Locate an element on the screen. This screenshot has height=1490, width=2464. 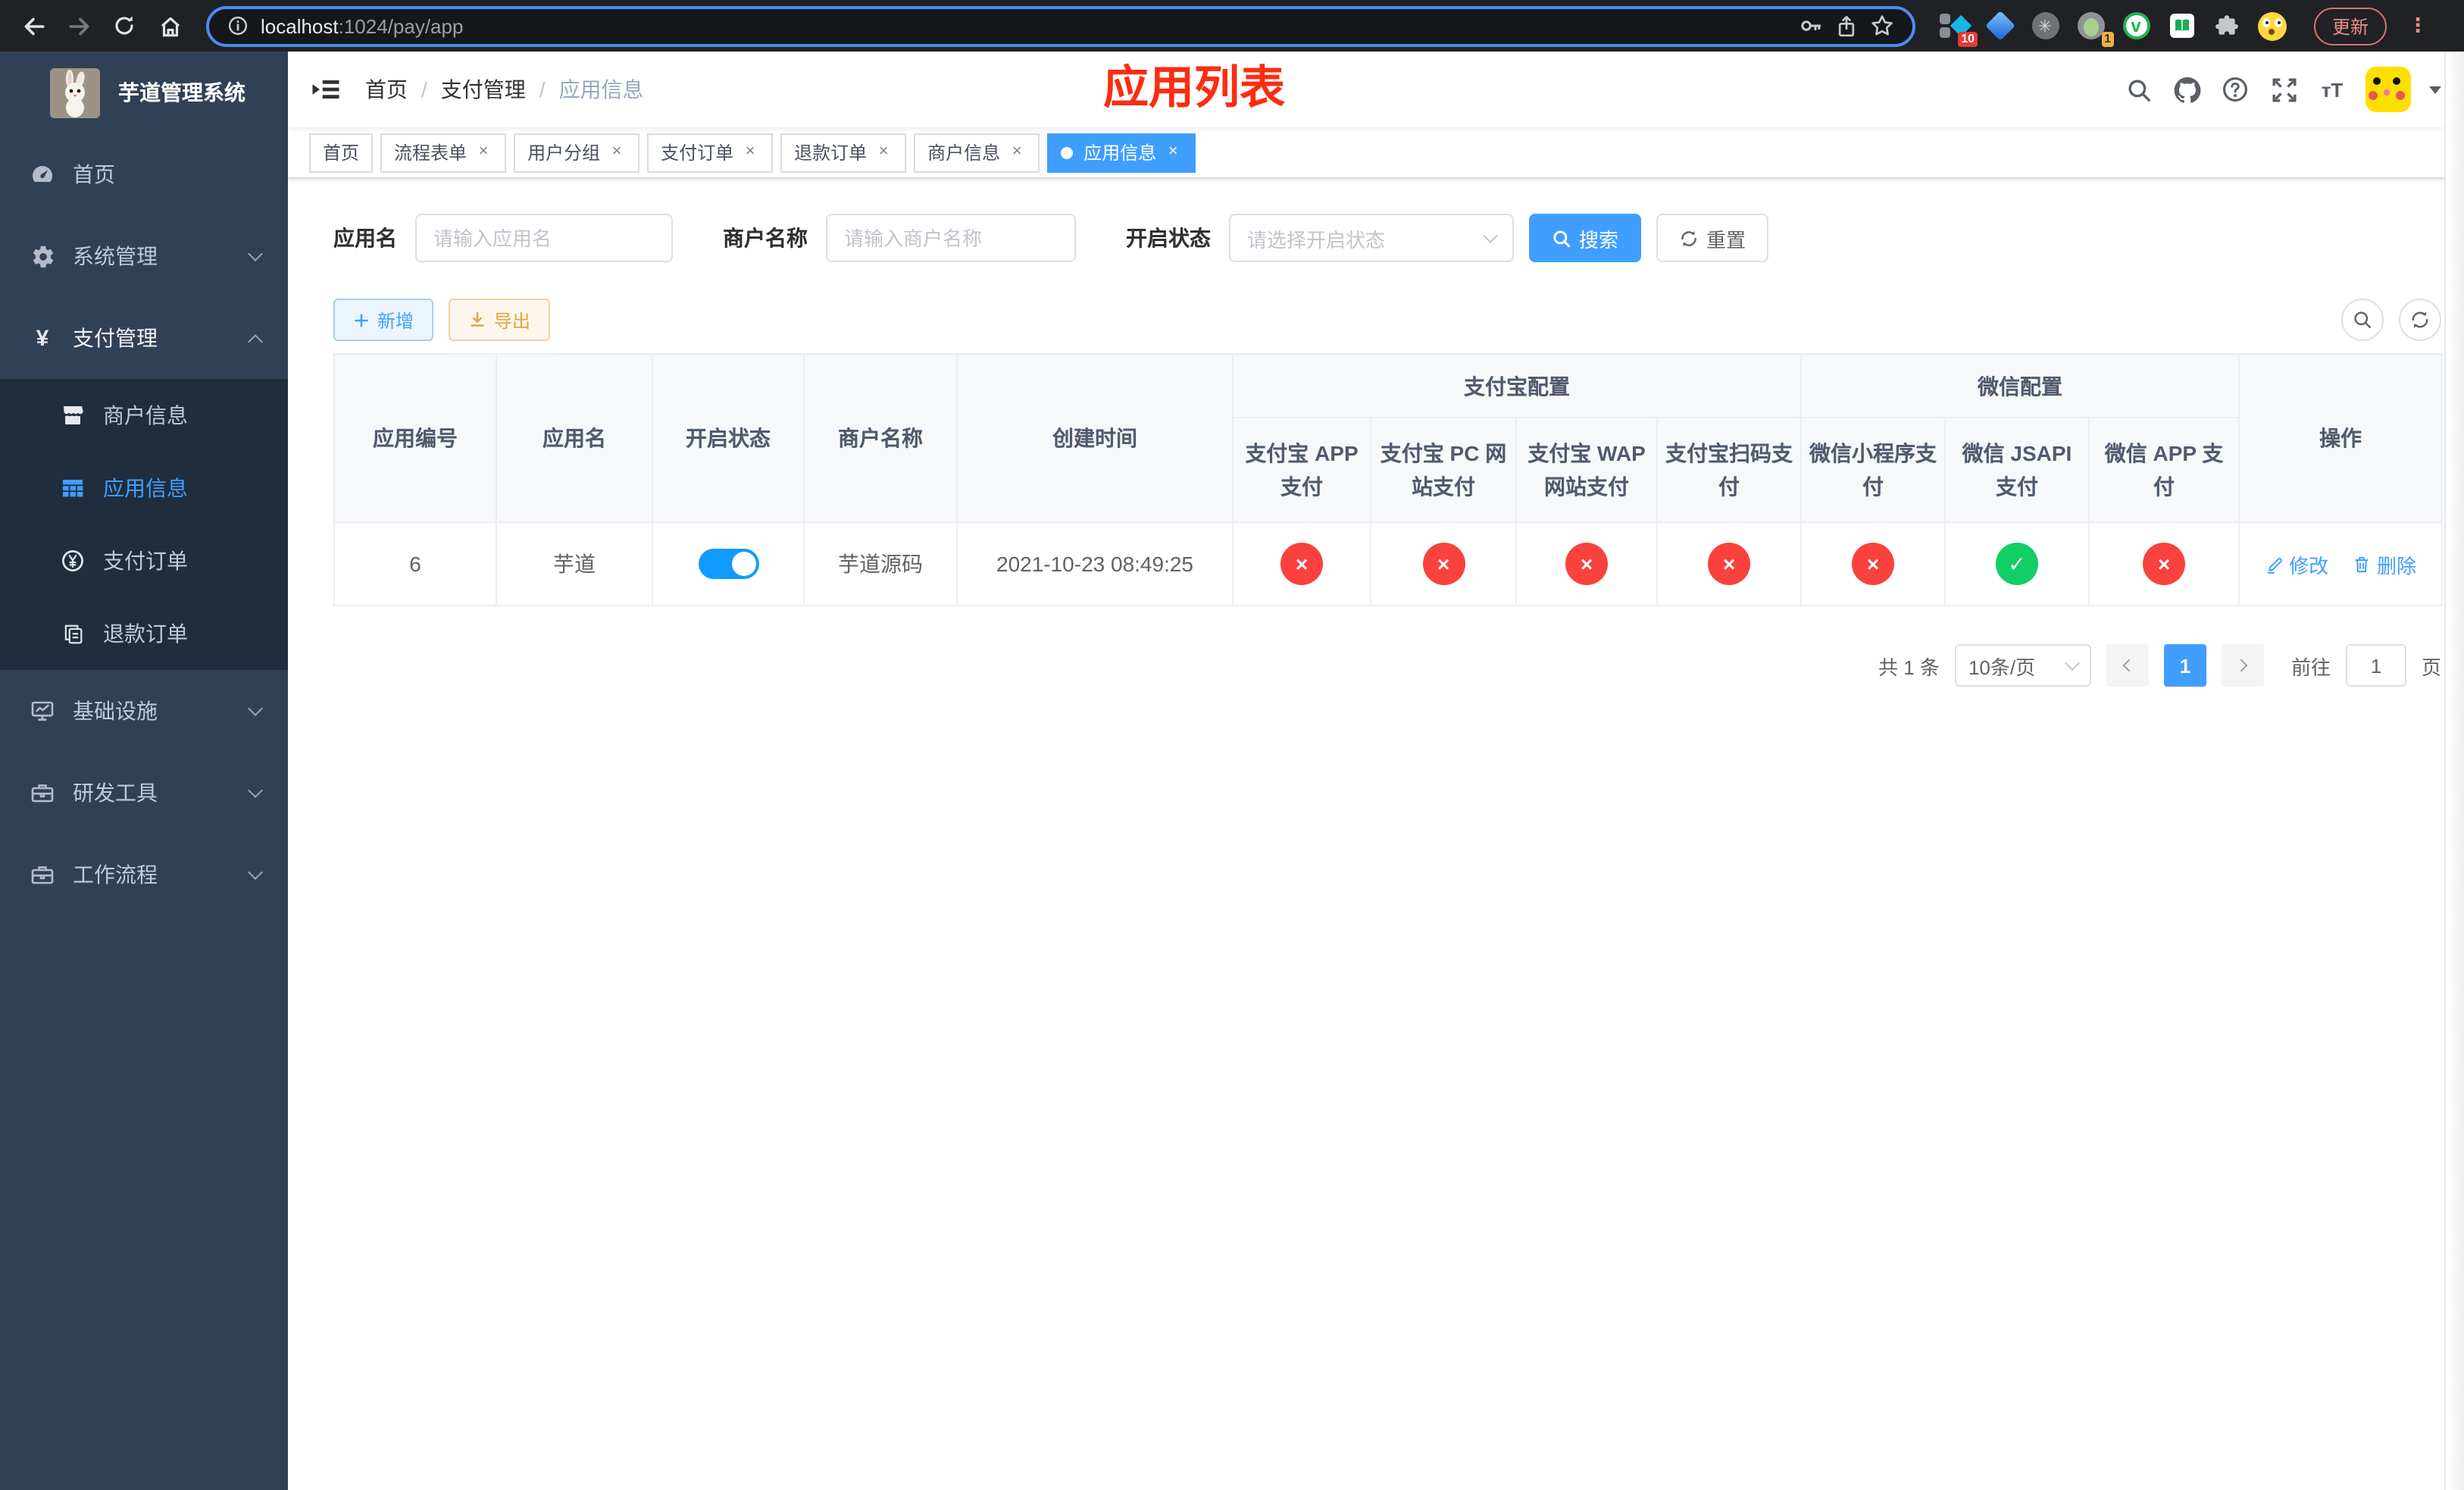
page-1-button: 1 is located at coordinates (2184, 666).